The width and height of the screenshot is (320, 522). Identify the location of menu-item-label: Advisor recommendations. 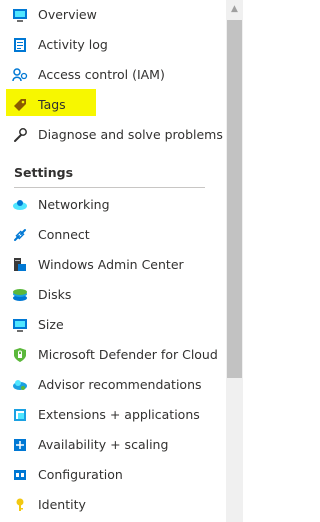
(120, 384).